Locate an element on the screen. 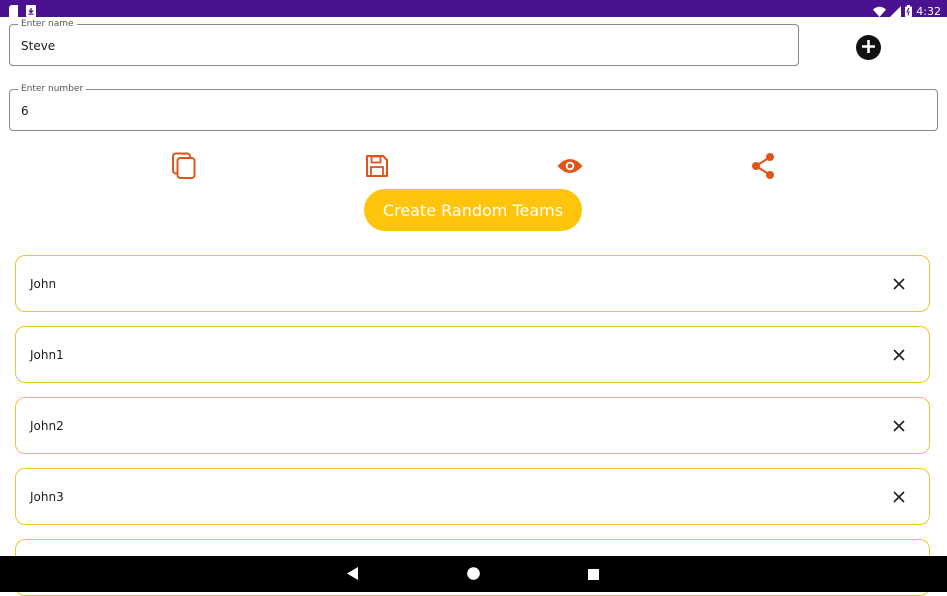  create-random-teams-label: Create Random Teams is located at coordinates (473, 210).